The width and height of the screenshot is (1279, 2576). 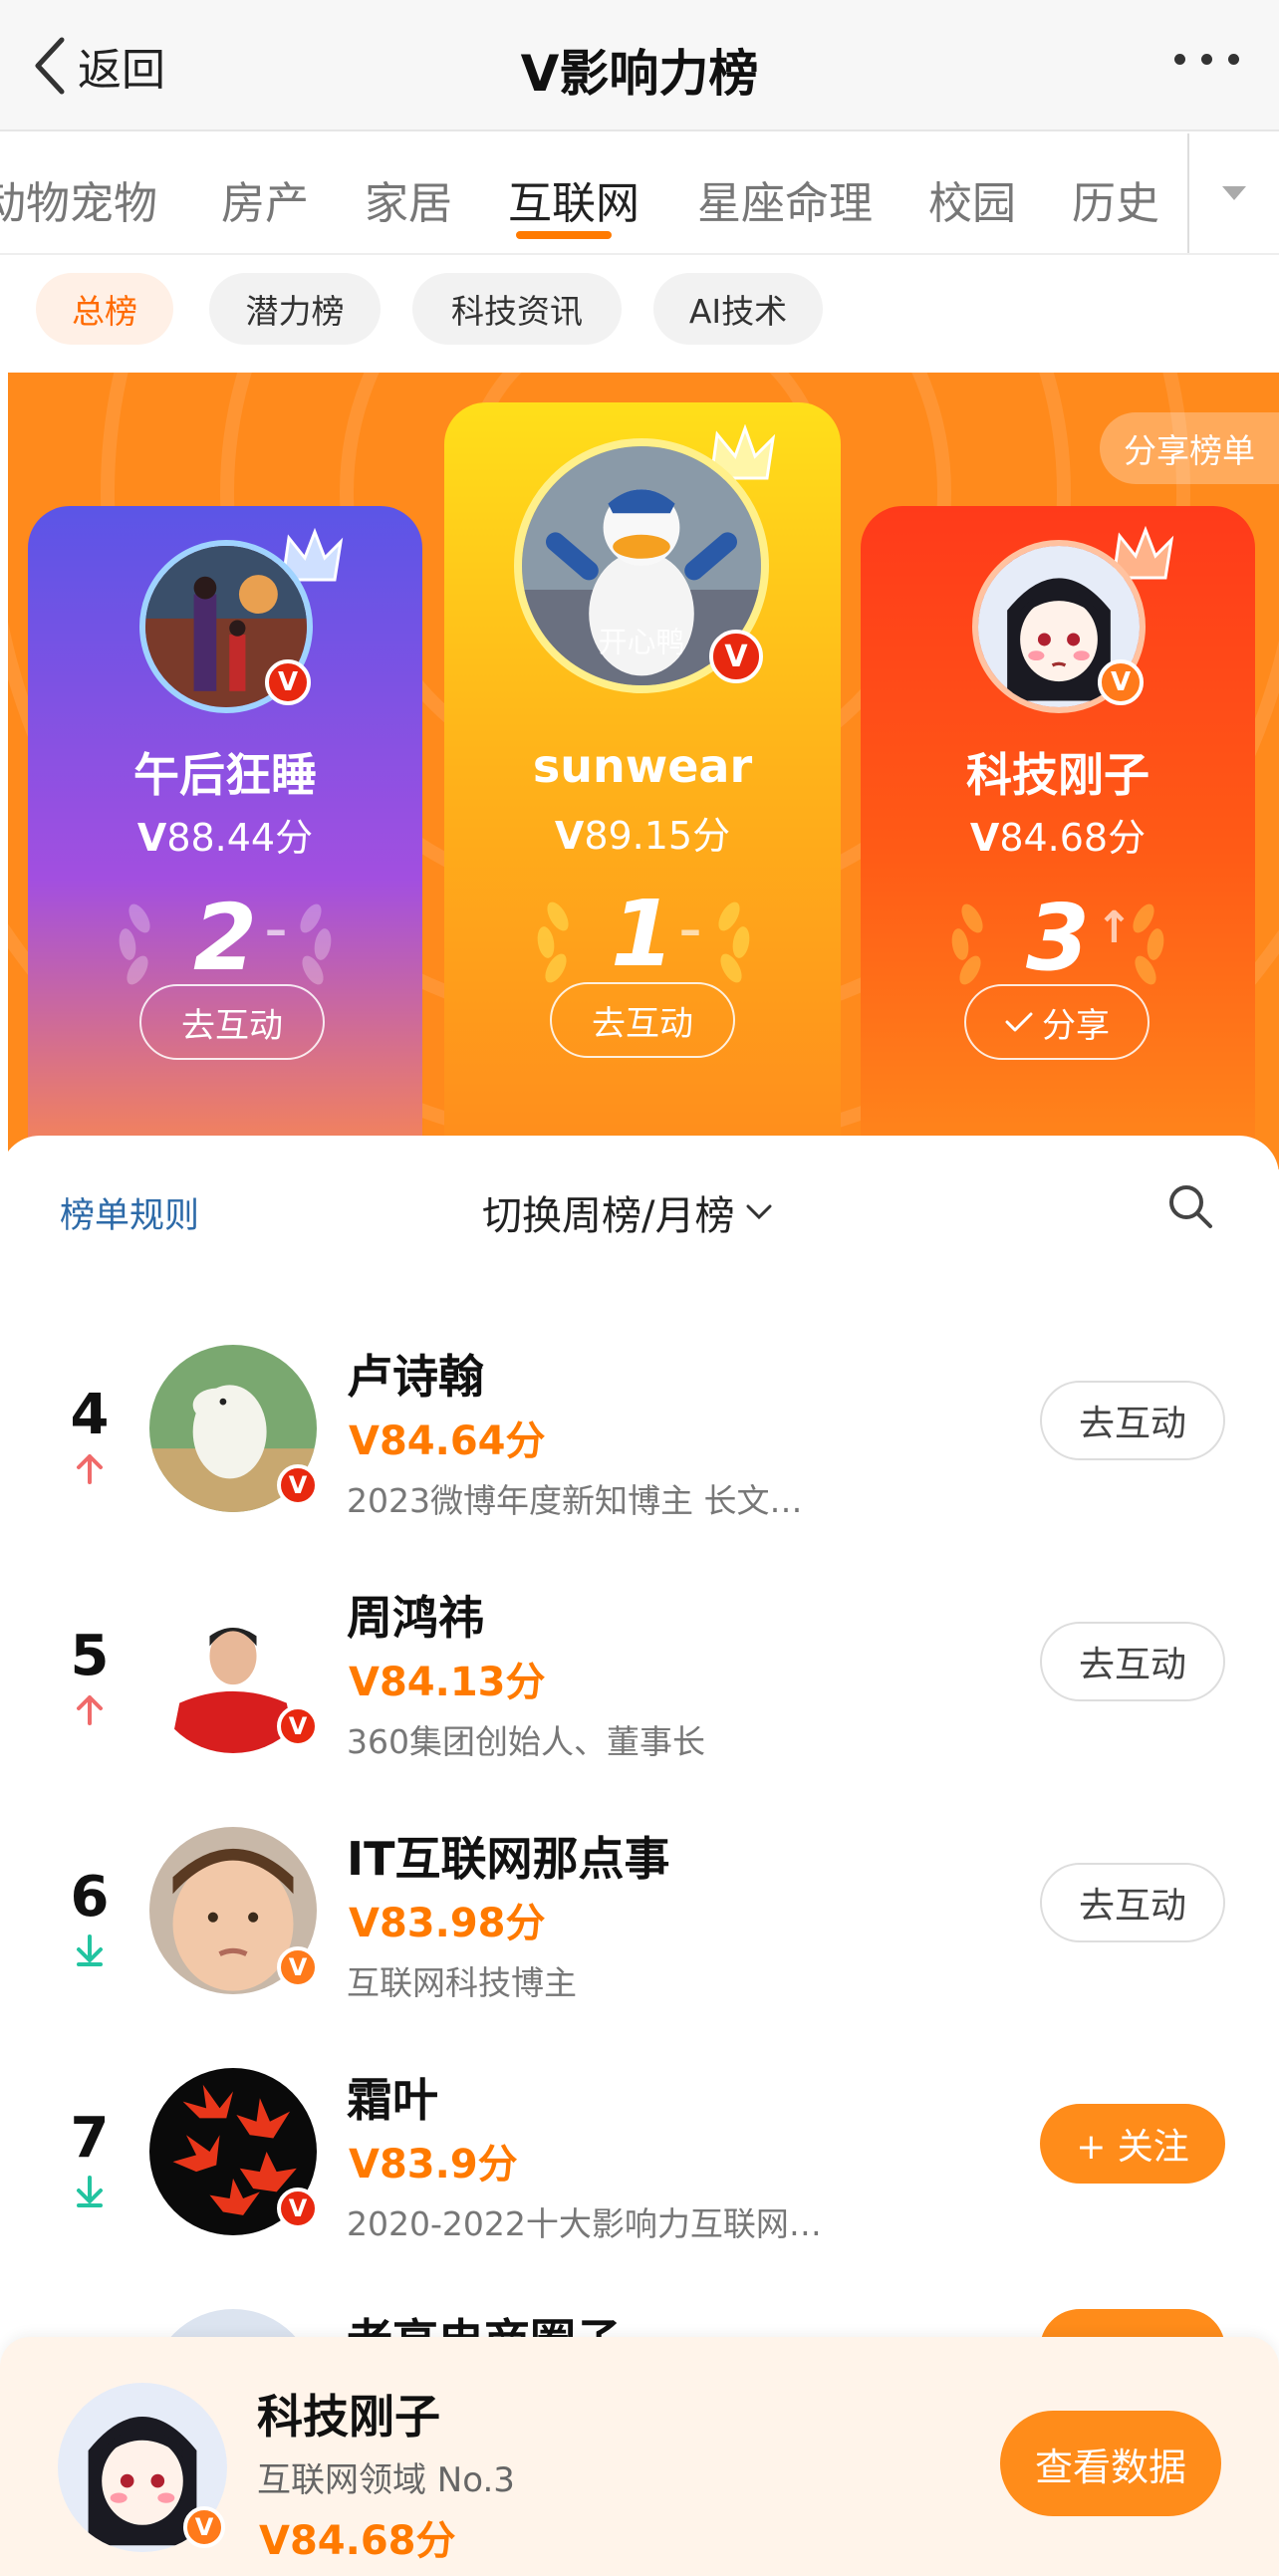 I want to click on my-name: 科技刚子, so click(x=349, y=2417).